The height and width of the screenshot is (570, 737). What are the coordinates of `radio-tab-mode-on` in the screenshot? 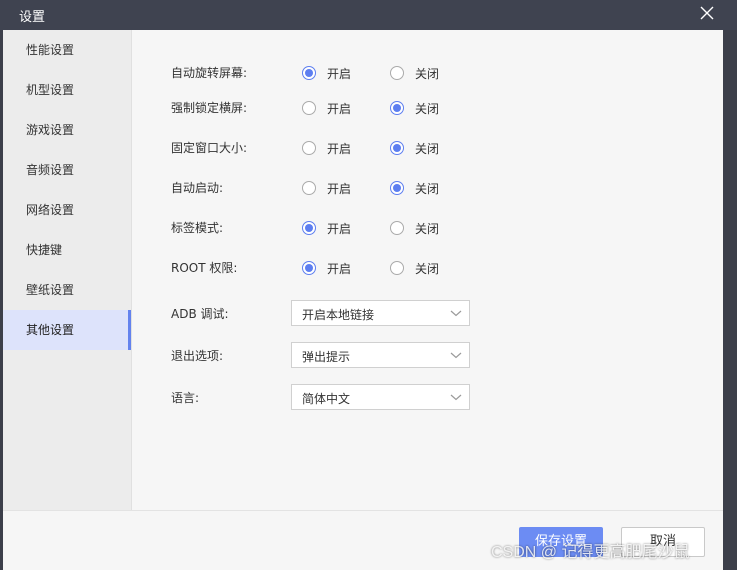 It's located at (309, 228).